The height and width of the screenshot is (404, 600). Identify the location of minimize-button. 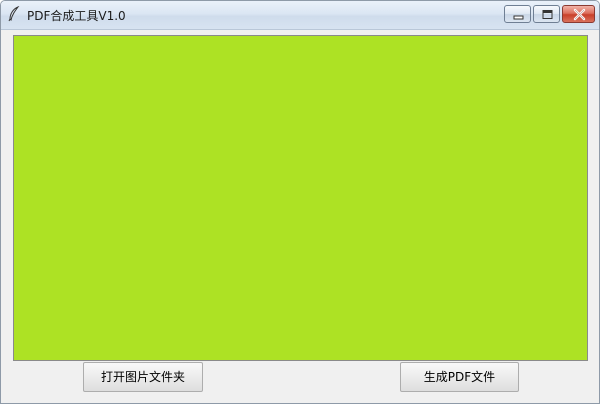
(517, 14).